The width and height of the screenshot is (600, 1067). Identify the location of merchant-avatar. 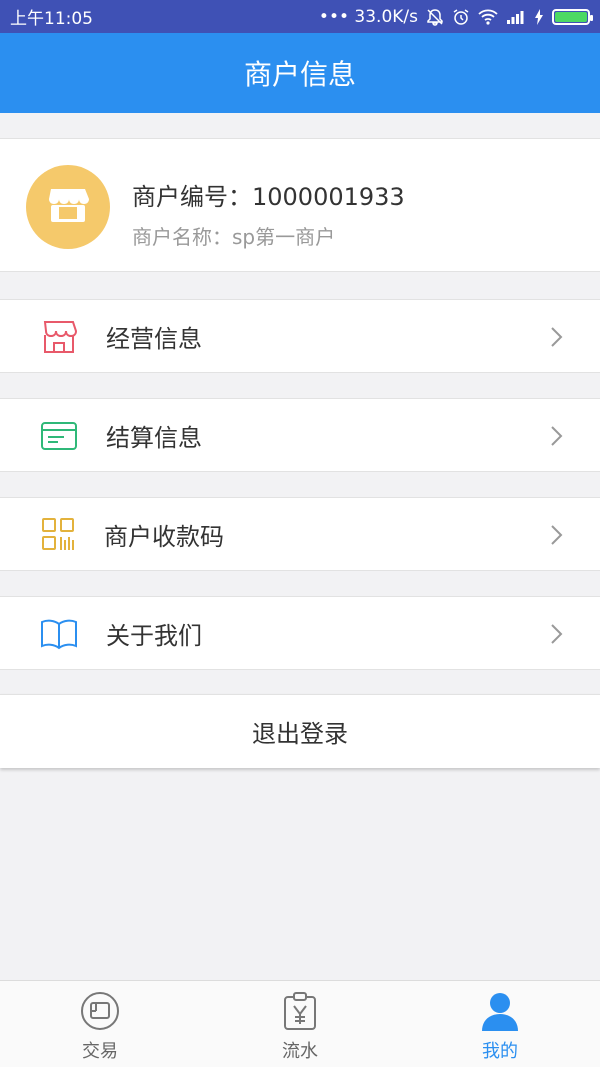
(68, 207).